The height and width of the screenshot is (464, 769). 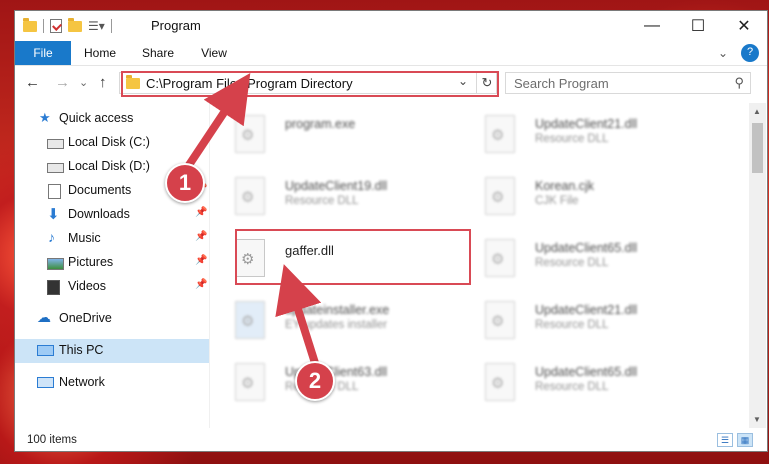 What do you see at coordinates (185, 183) in the screenshot?
I see `step-1-badge: 1` at bounding box center [185, 183].